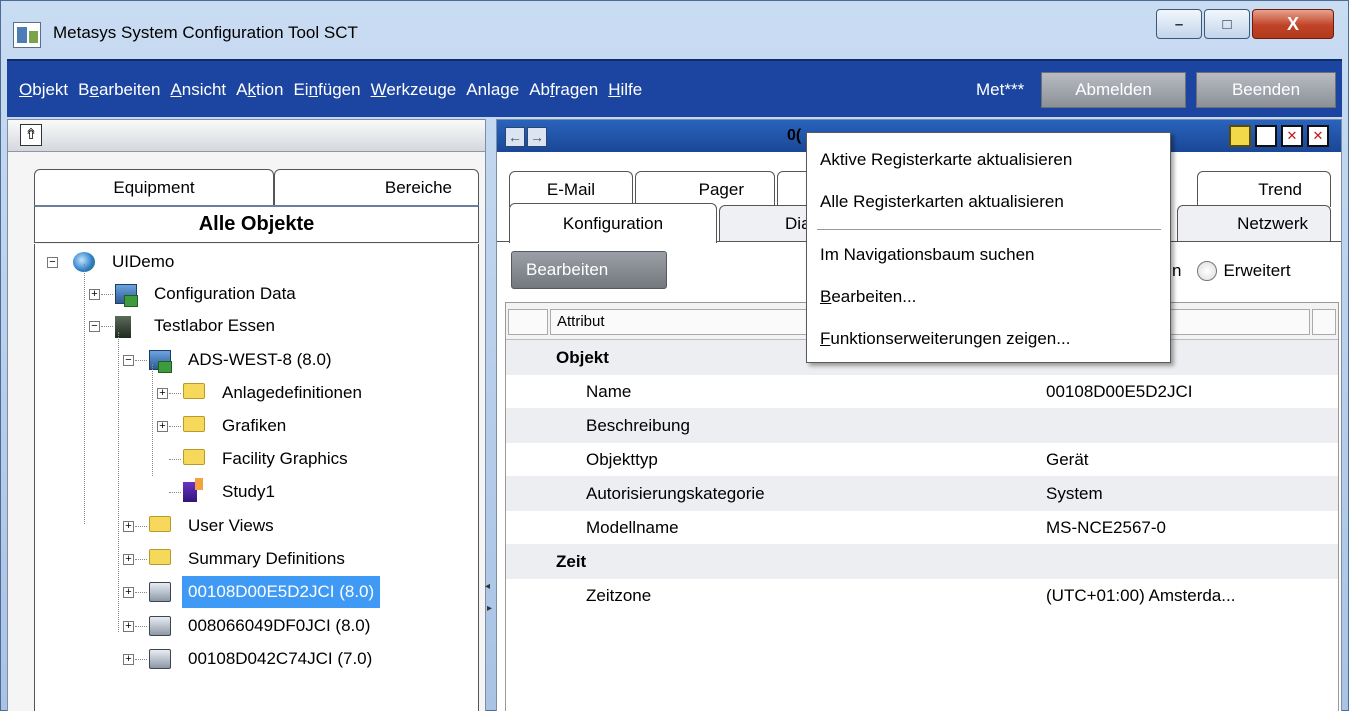 Image resolution: width=1349 pixels, height=711 pixels. Describe the element at coordinates (94, 89) in the screenshot. I see `menu-item-accelerator: e` at that location.